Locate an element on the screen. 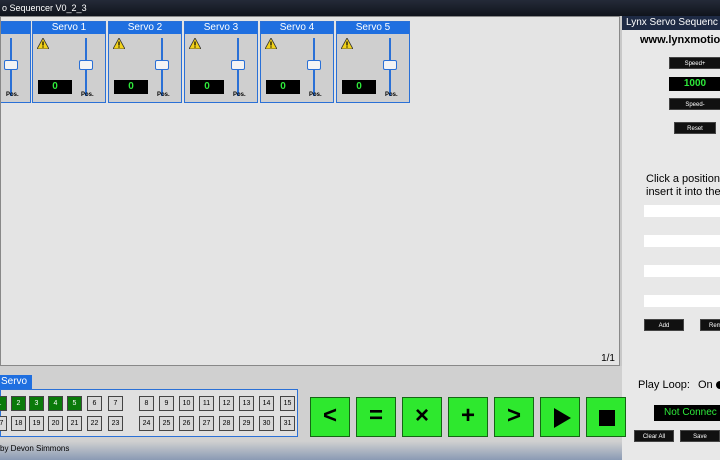 Image resolution: width=720 pixels, height=460 pixels. channel-cell-12: 12 is located at coordinates (226, 403).